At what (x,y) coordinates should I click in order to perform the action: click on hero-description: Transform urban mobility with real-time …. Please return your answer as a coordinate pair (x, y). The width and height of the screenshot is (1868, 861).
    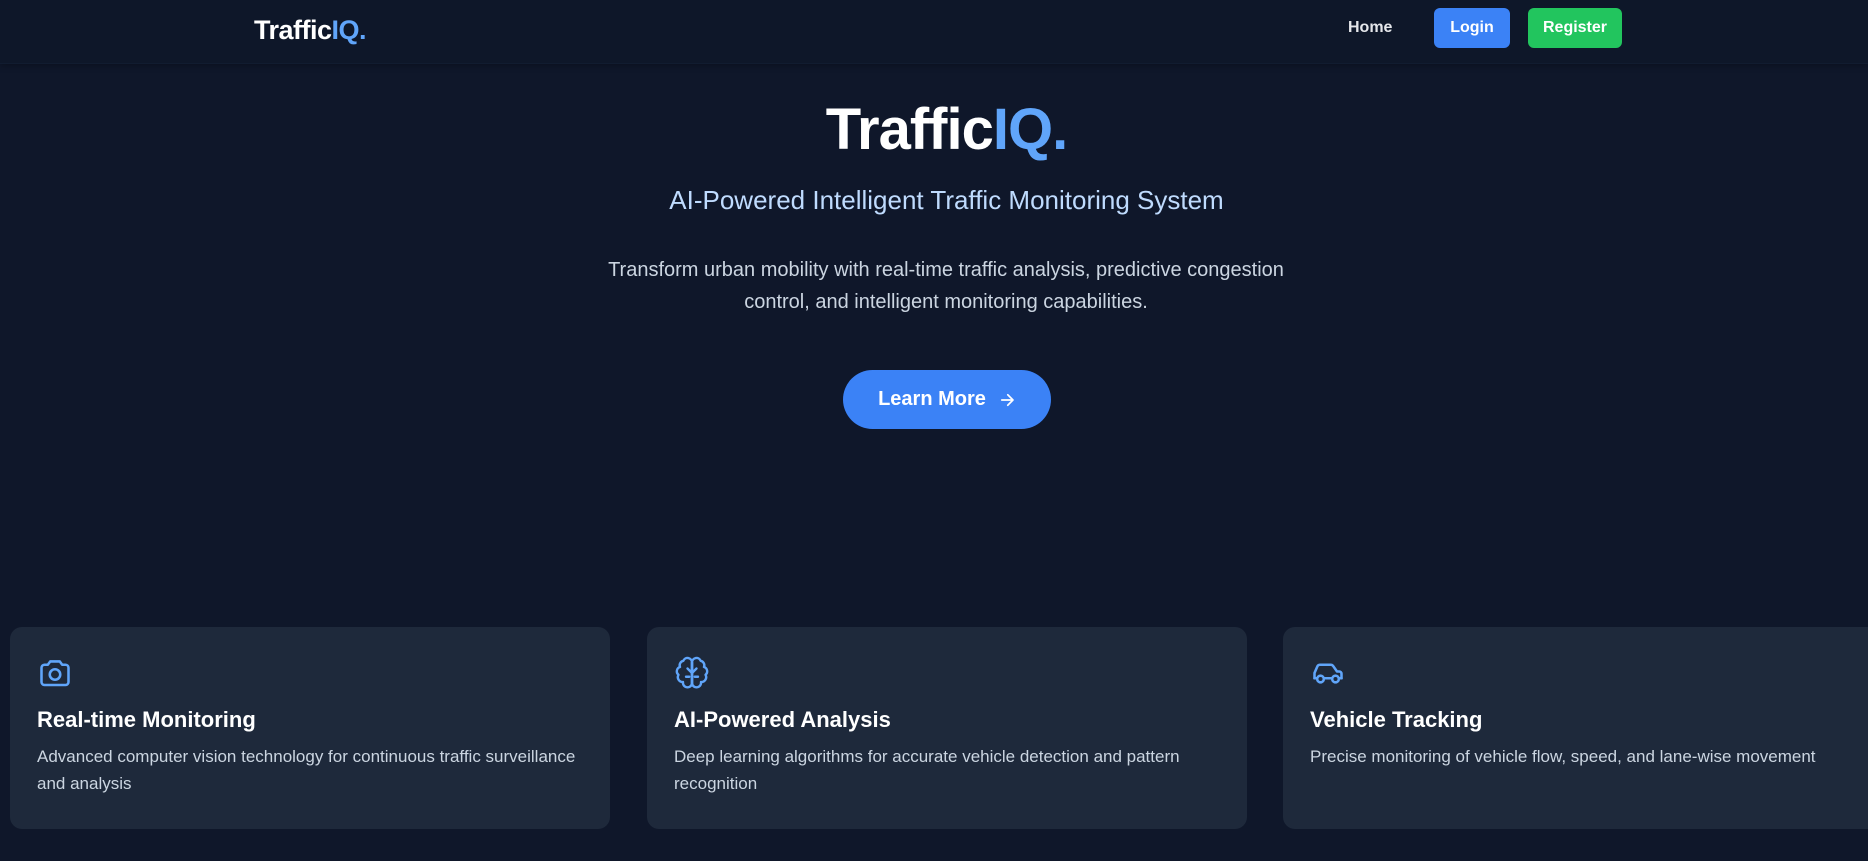
    Looking at the image, I should click on (946, 286).